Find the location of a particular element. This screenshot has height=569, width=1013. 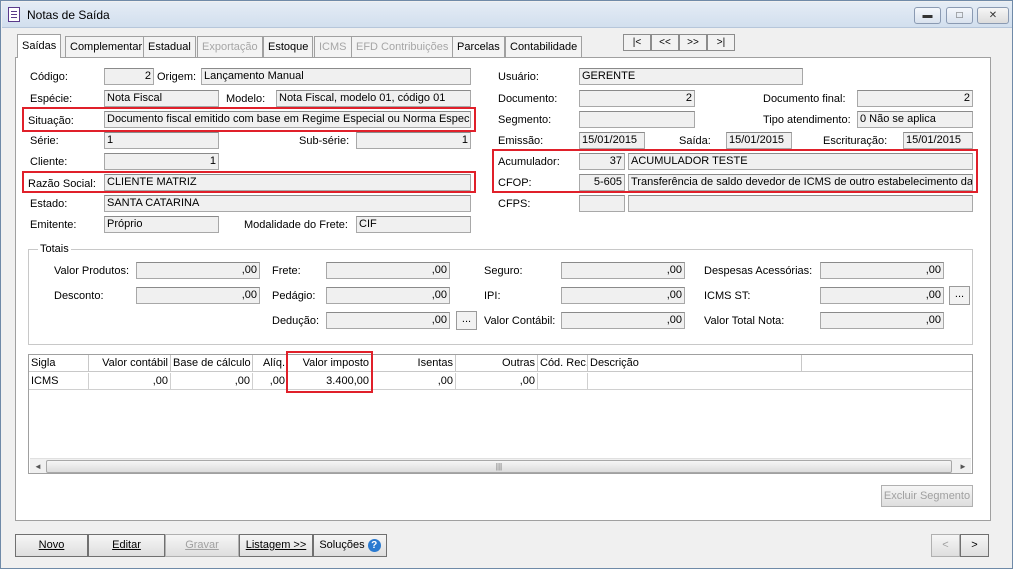

despesas-acessorias-field: ,00 is located at coordinates (882, 270).